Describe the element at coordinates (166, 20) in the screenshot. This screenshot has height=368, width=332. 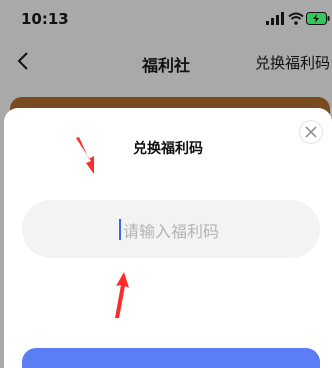
I see `status-bar: 10:13` at that location.